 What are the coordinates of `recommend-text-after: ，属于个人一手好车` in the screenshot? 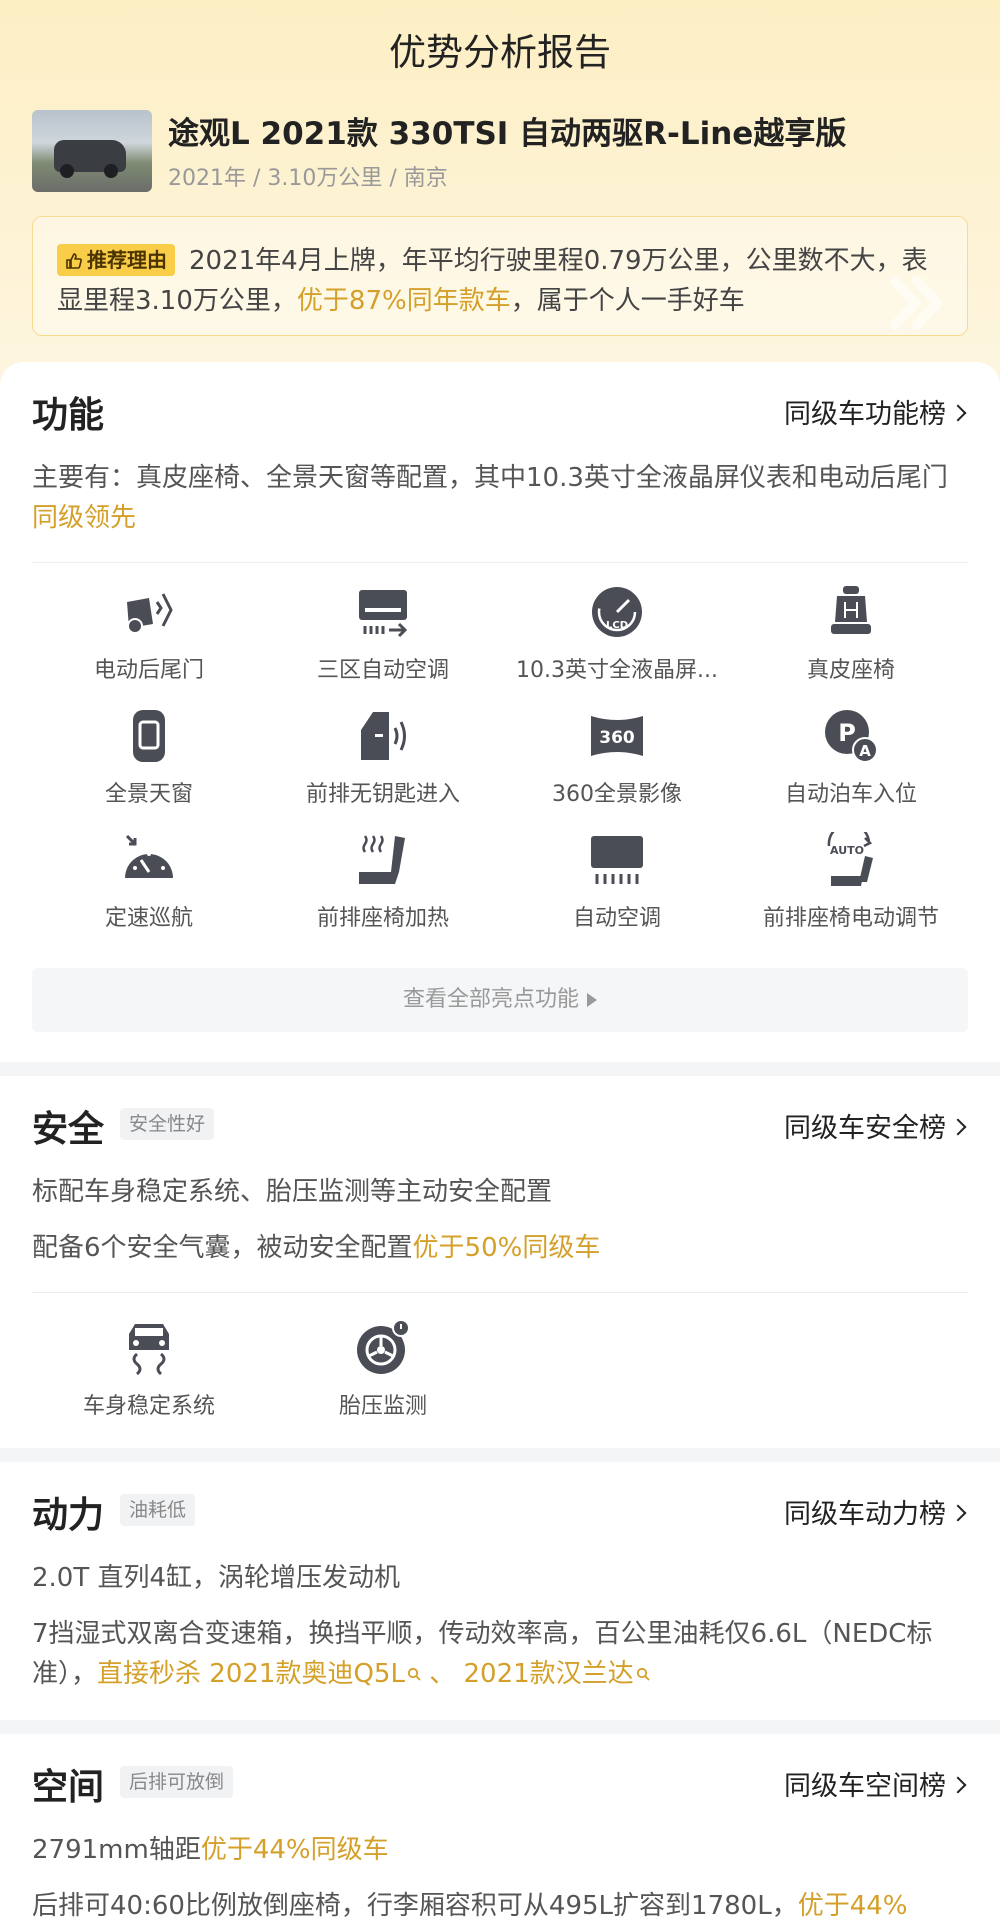 It's located at (627, 301).